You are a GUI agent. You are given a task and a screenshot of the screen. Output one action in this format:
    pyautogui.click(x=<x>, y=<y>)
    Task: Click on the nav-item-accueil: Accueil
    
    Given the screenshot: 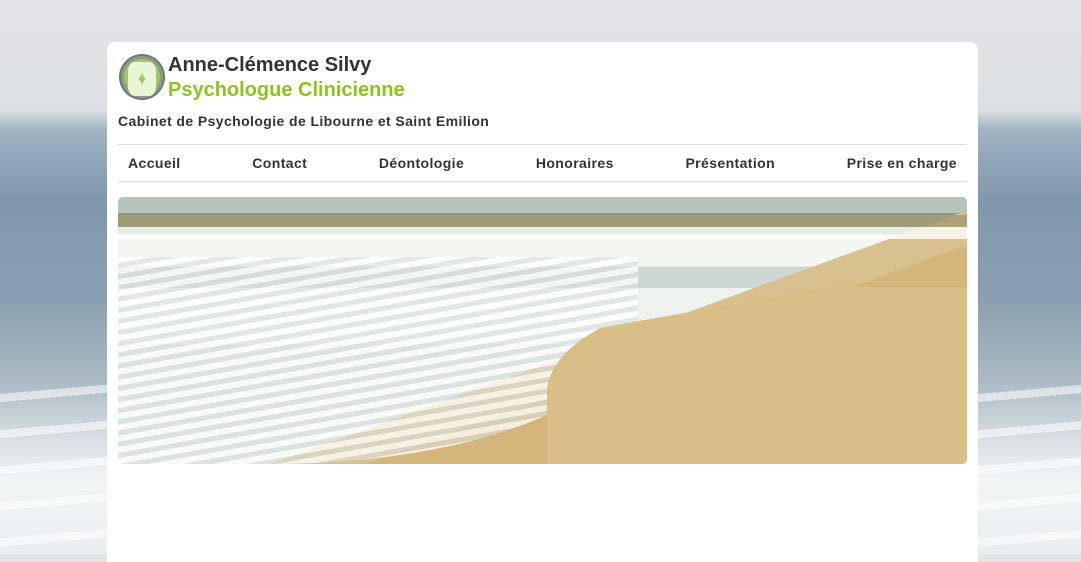 What is the action you would take?
    pyautogui.click(x=154, y=163)
    